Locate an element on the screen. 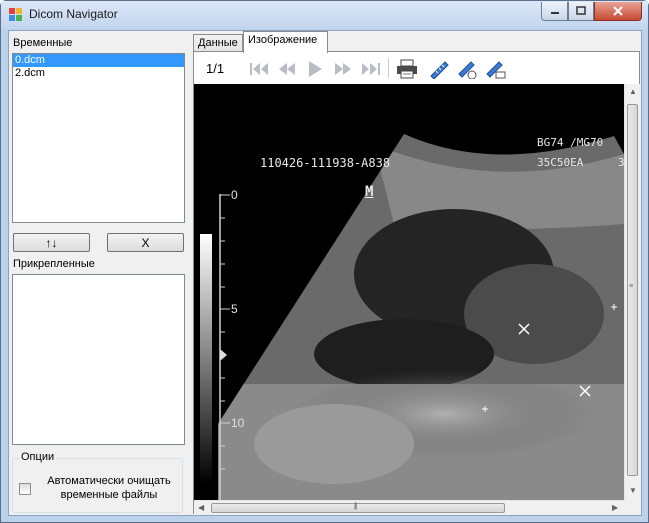 This screenshot has width=649, height=523. image-info-line-2: 35C50EA is located at coordinates (560, 162).